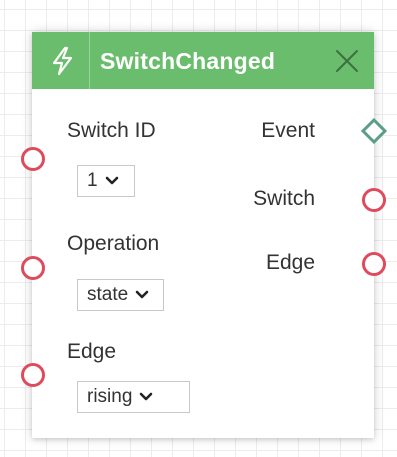 The image size is (397, 457). Describe the element at coordinates (284, 198) in the screenshot. I see `switch-output-label: Switch` at that location.